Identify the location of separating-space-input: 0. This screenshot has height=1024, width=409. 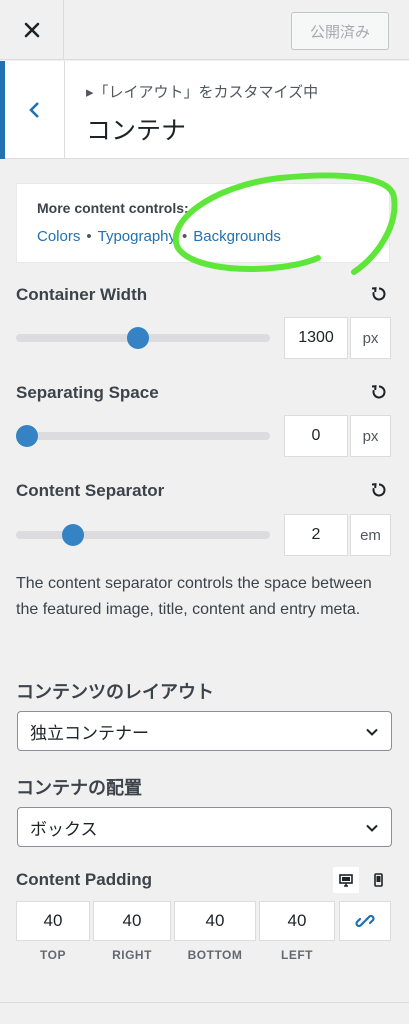
(316, 436).